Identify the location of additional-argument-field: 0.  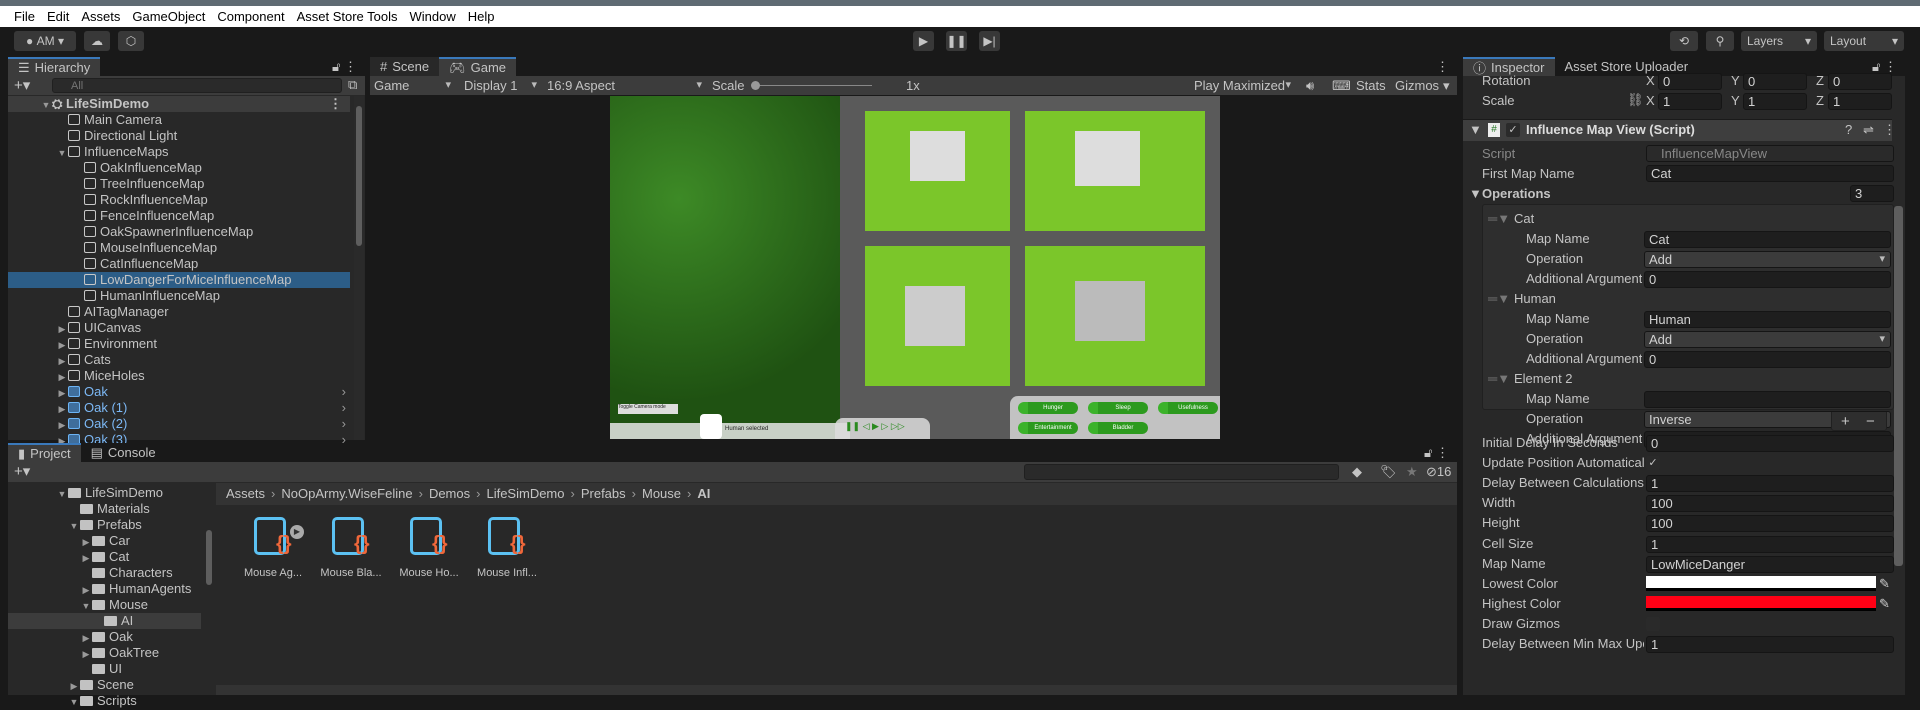
(1767, 359).